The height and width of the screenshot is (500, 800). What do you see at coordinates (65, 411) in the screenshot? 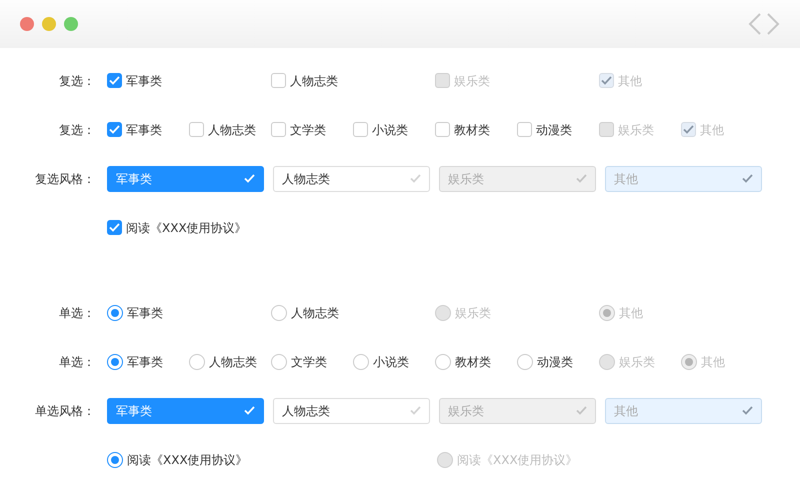
I see `radio-group-label: 单选风格：` at bounding box center [65, 411].